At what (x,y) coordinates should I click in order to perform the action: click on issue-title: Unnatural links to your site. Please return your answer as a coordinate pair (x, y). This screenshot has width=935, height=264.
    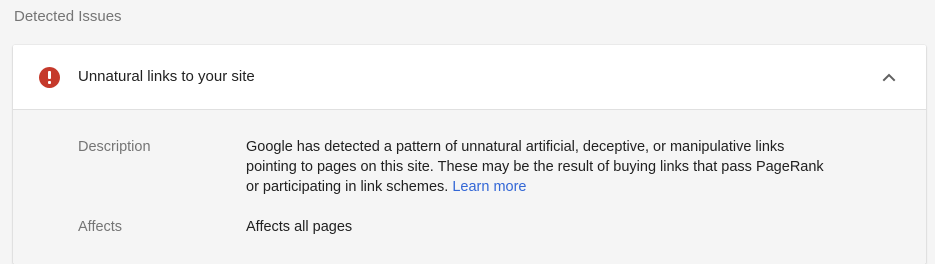
    Looking at the image, I should click on (166, 76).